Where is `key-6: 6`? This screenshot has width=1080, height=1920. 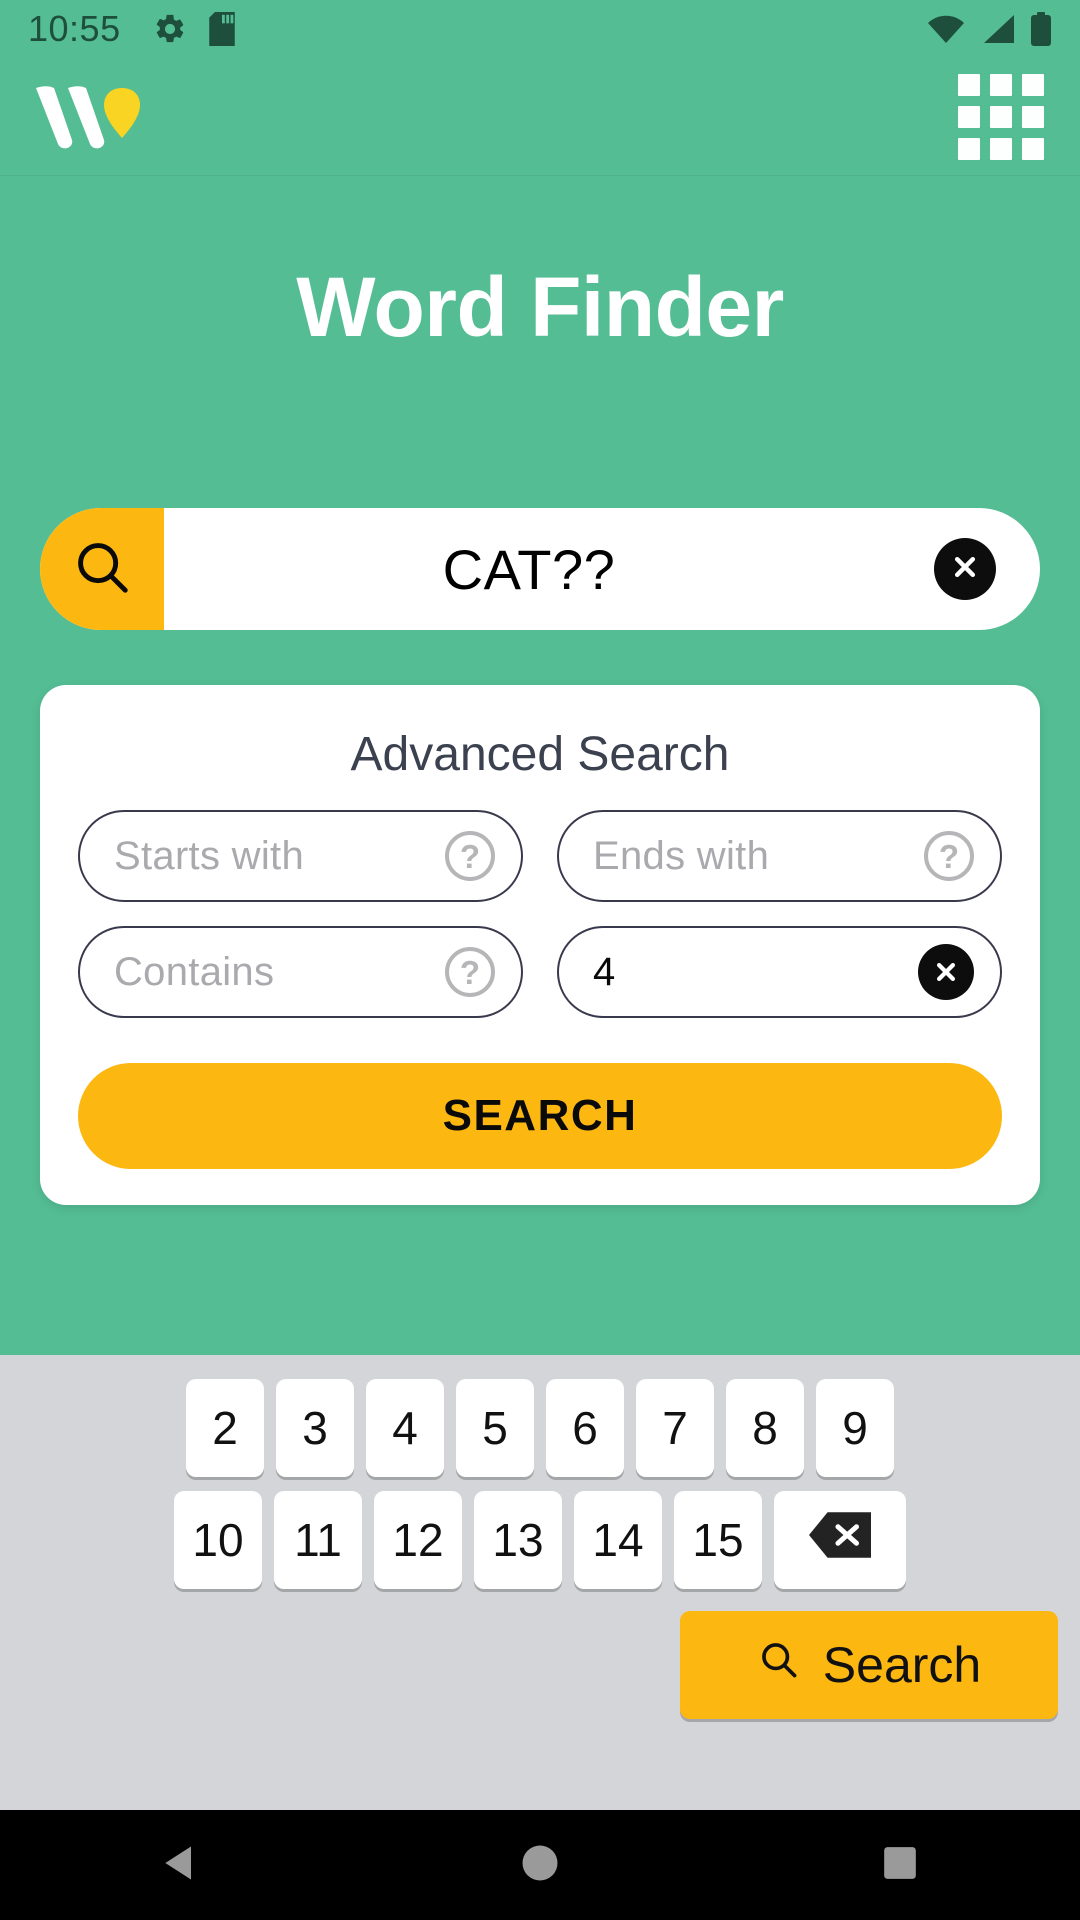 key-6: 6 is located at coordinates (585, 1428).